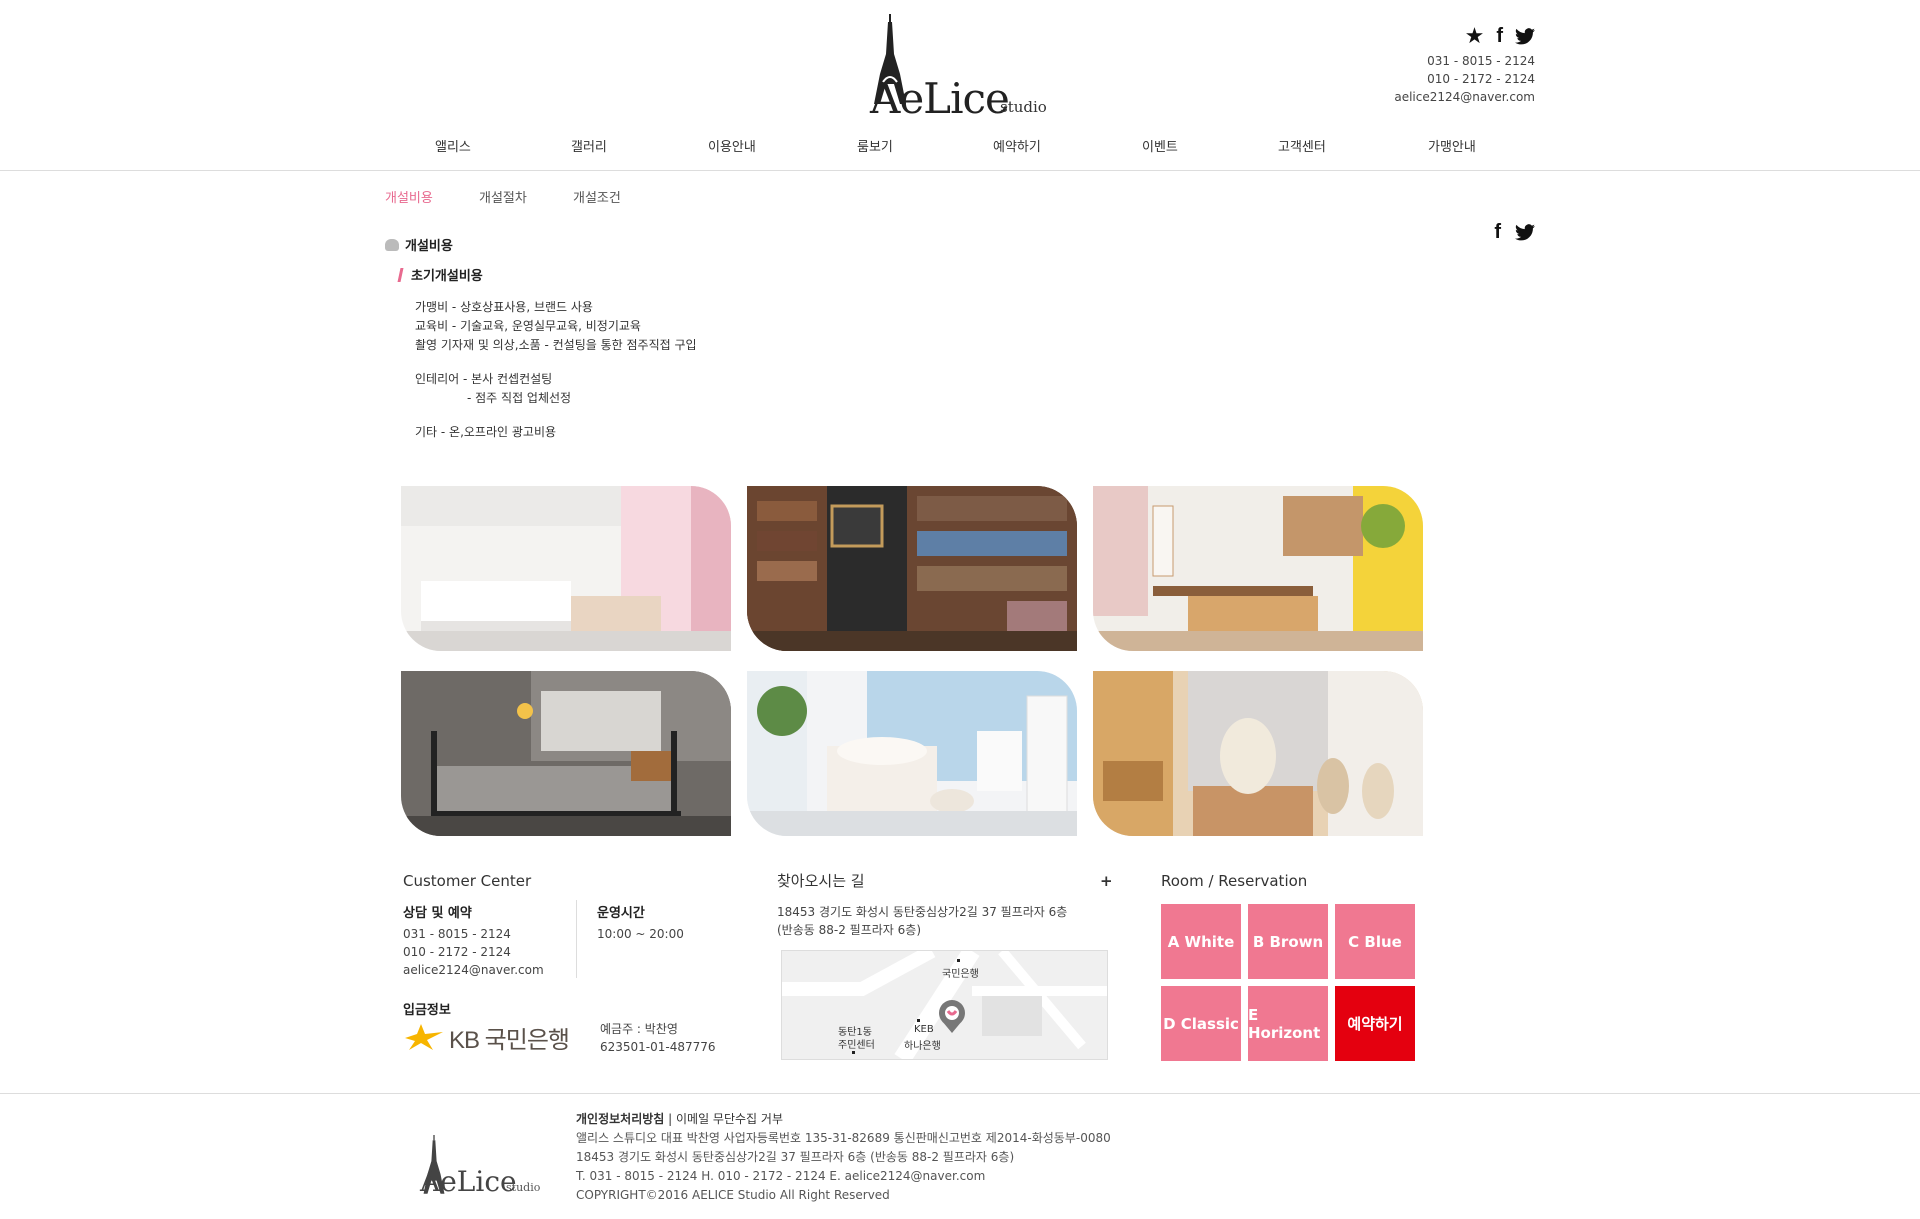 Image resolution: width=1920 pixels, height=1219 pixels. I want to click on pink-bar-icon, so click(400, 275).